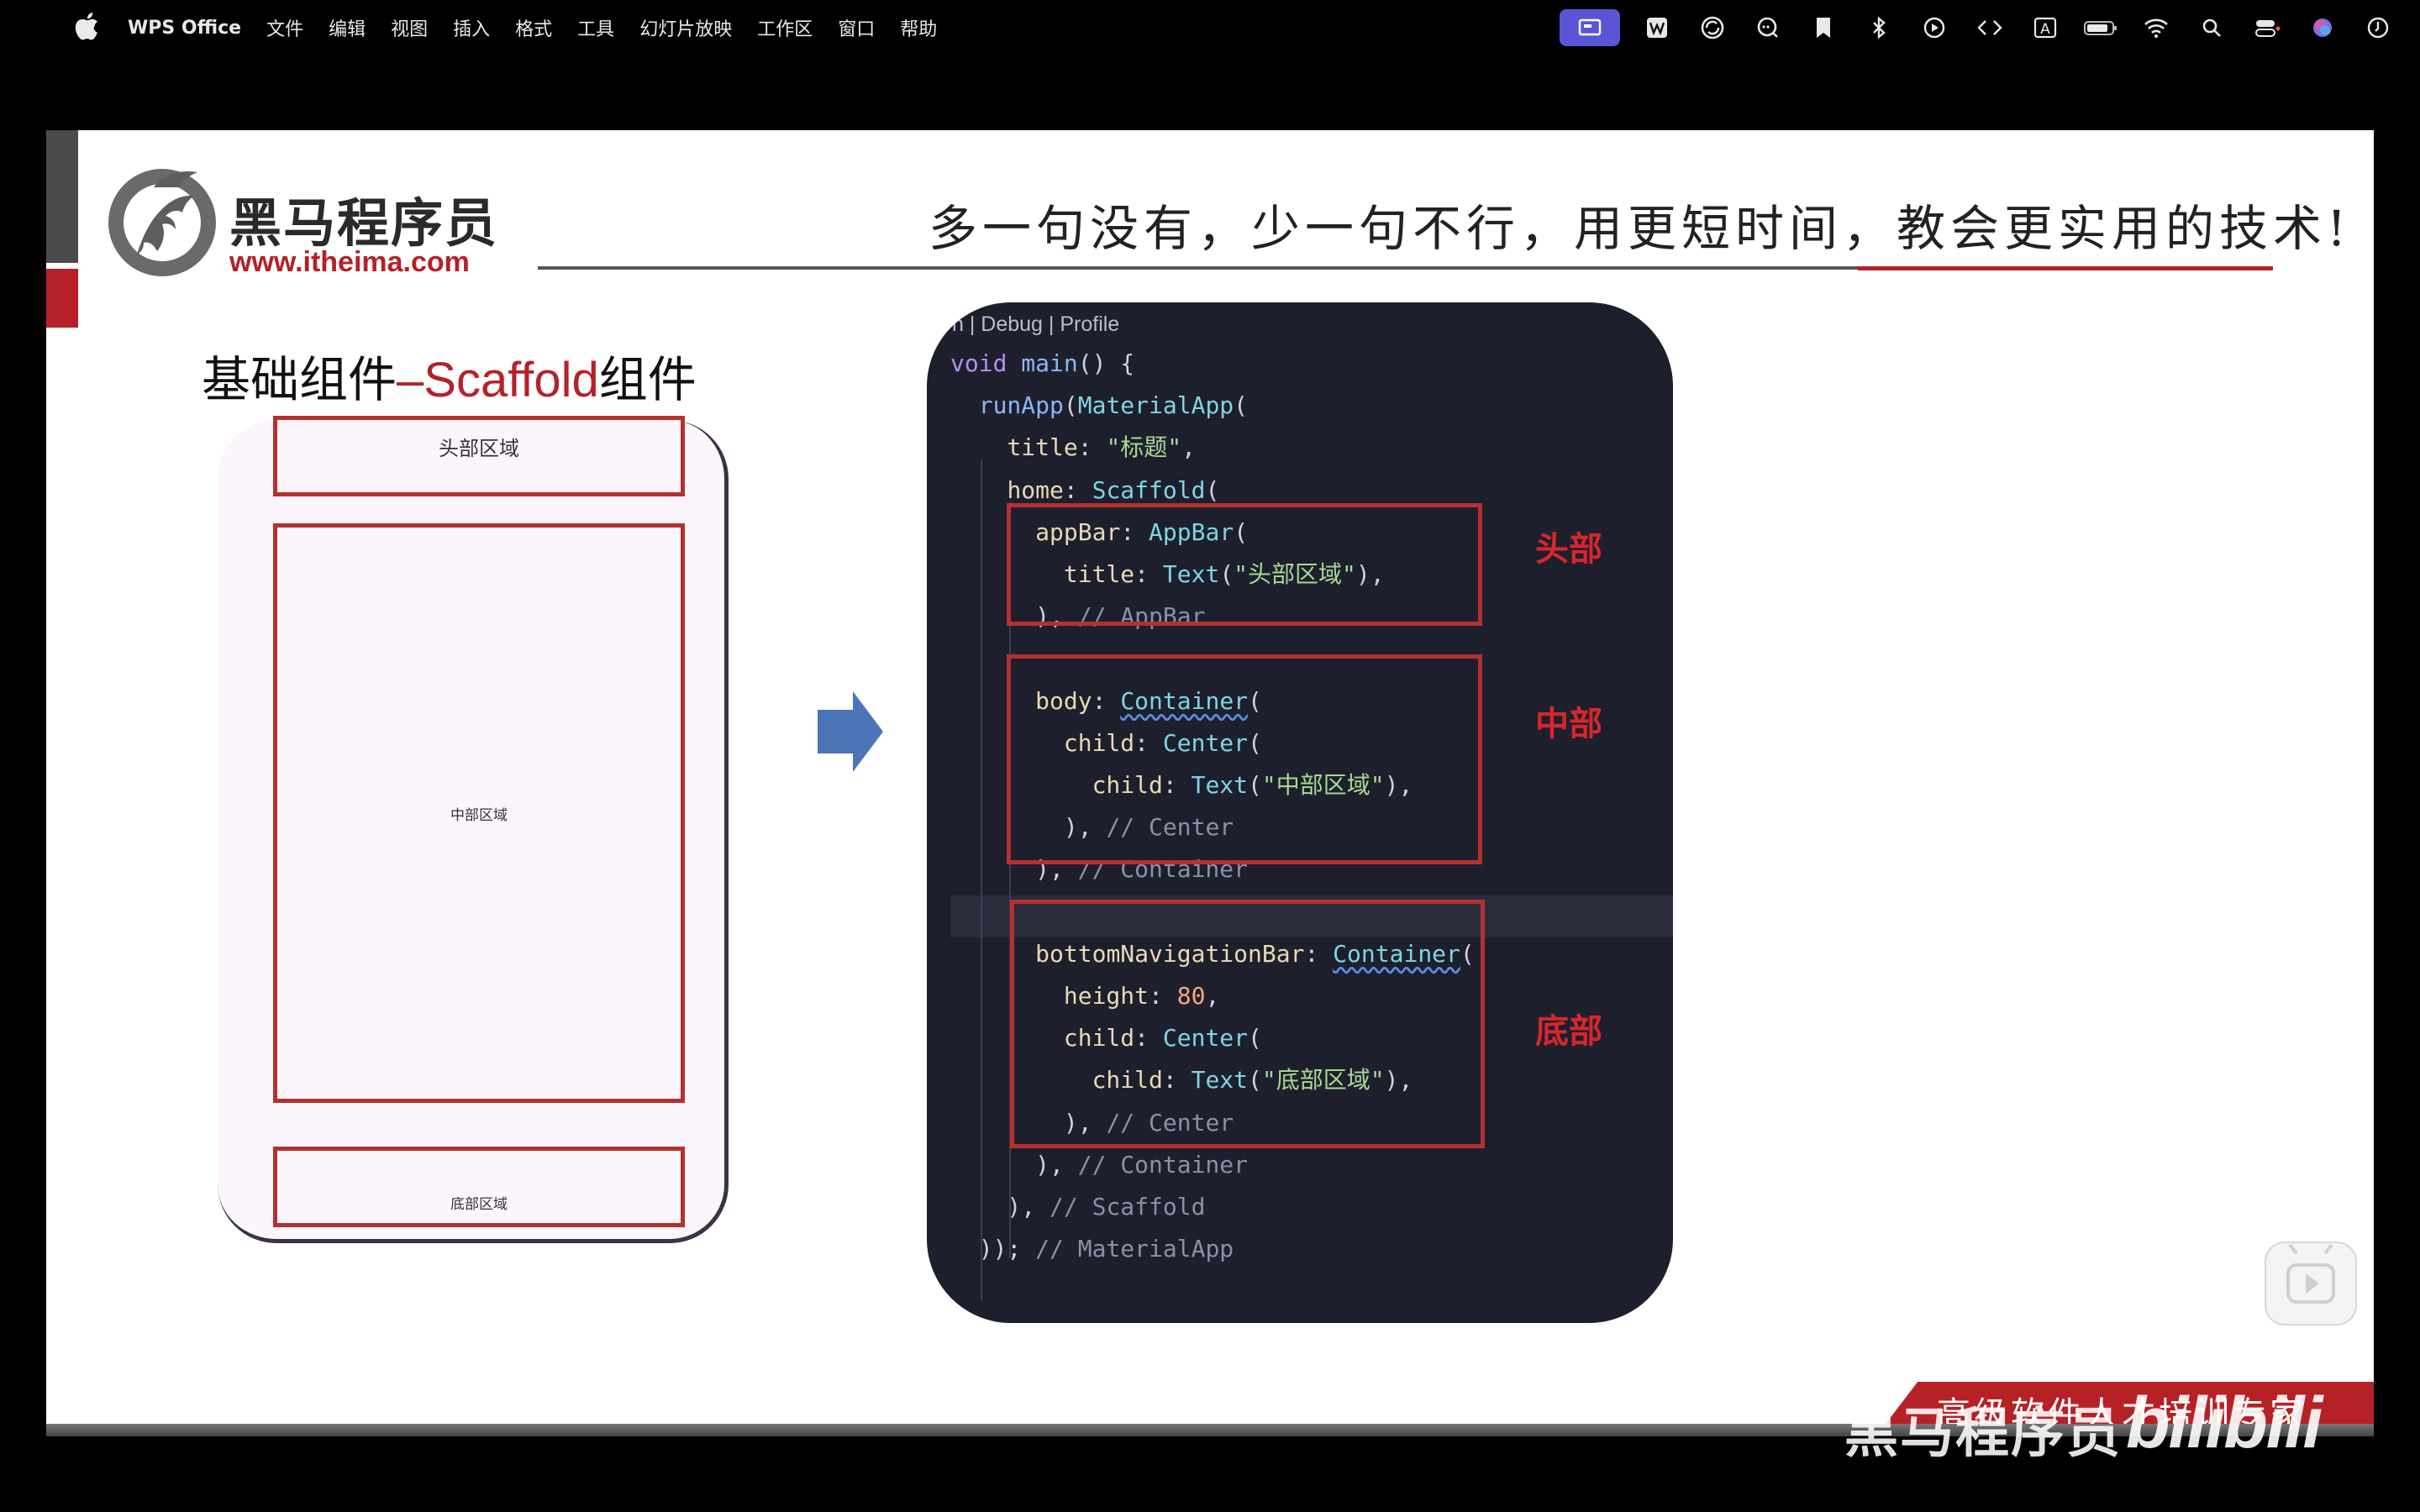 The height and width of the screenshot is (1512, 2420). I want to click on arrow-right-icon, so click(850, 731).